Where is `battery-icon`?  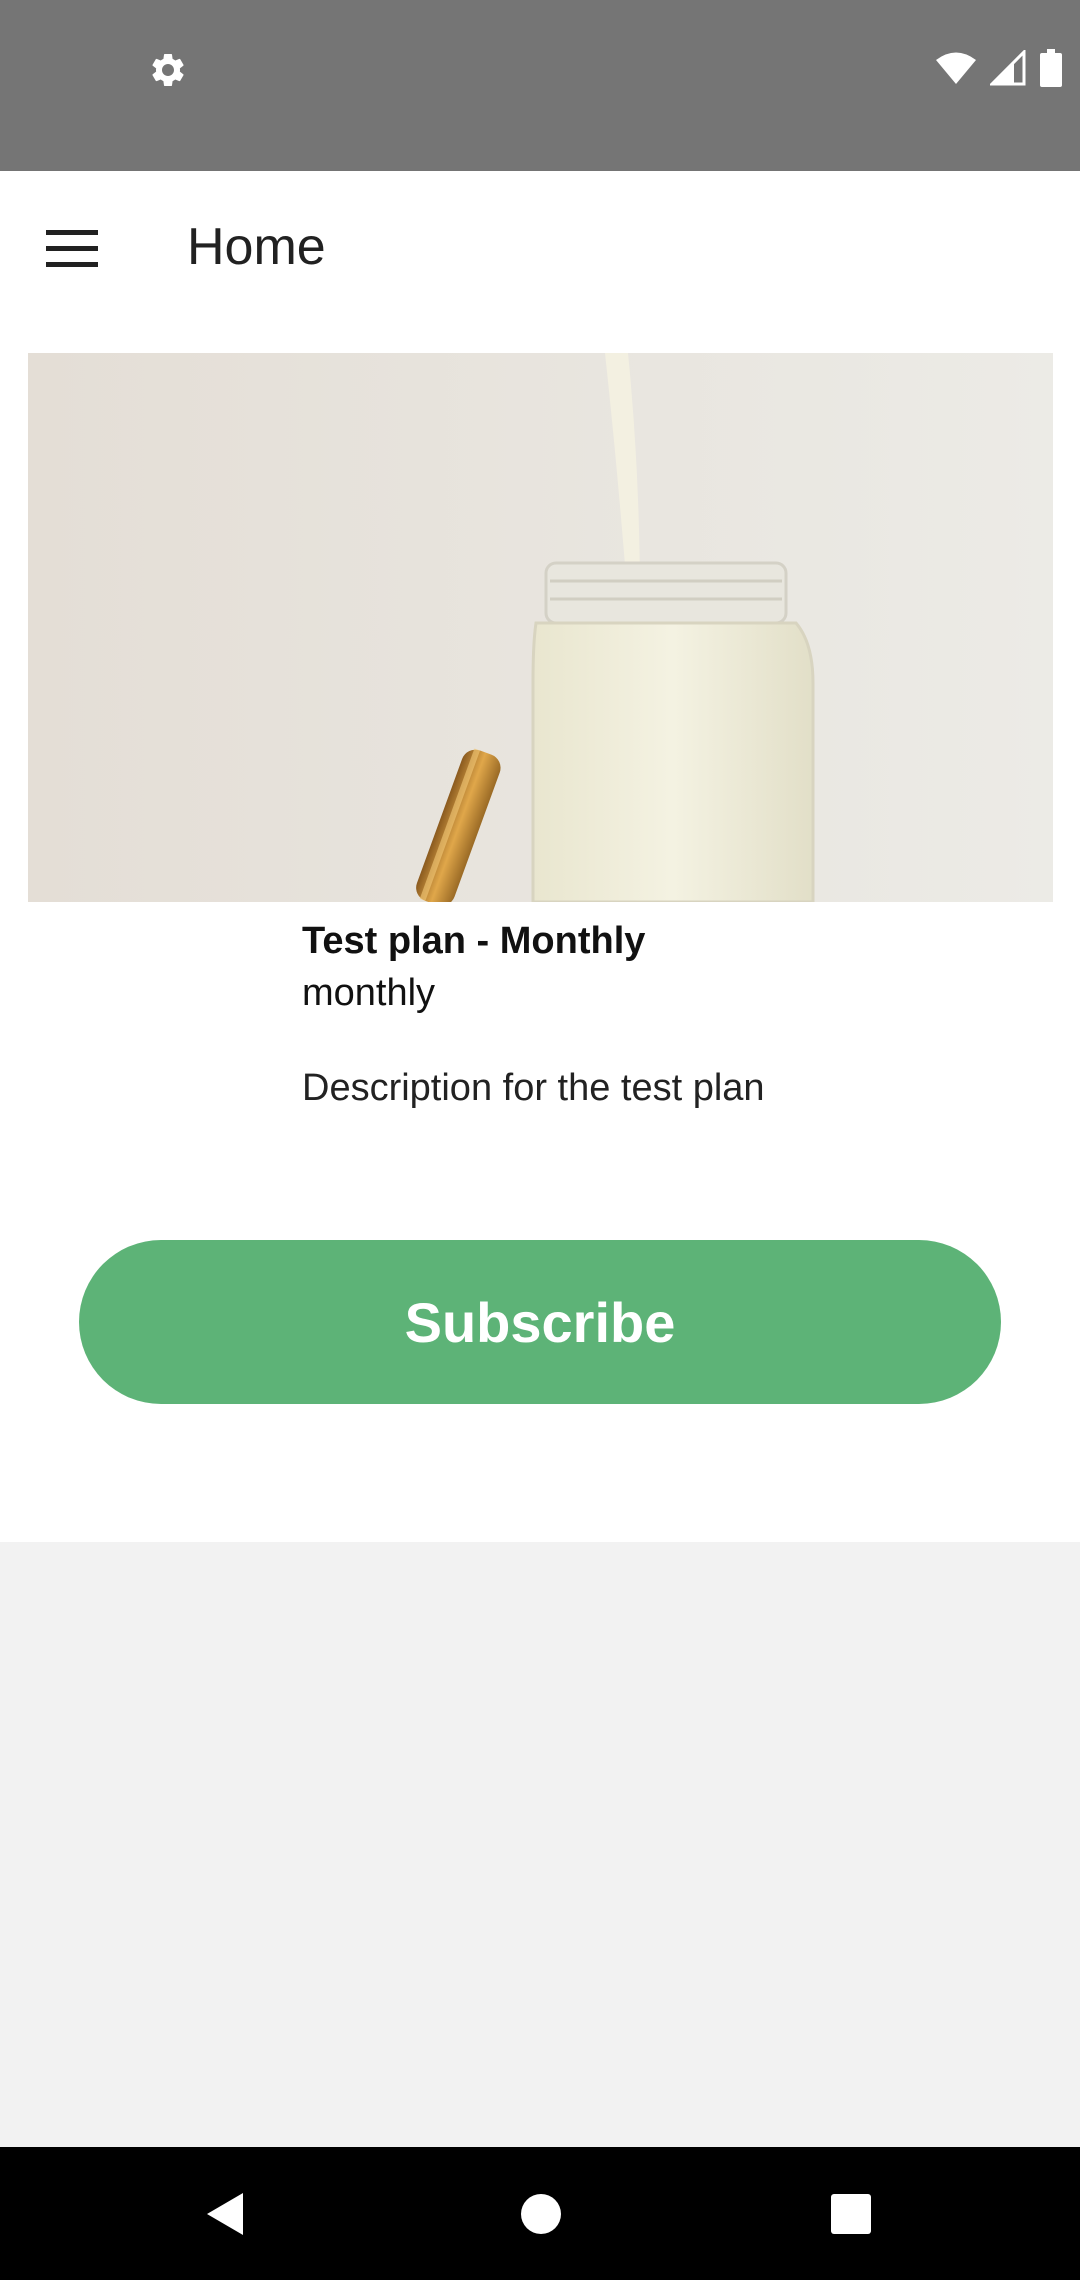 battery-icon is located at coordinates (1051, 68).